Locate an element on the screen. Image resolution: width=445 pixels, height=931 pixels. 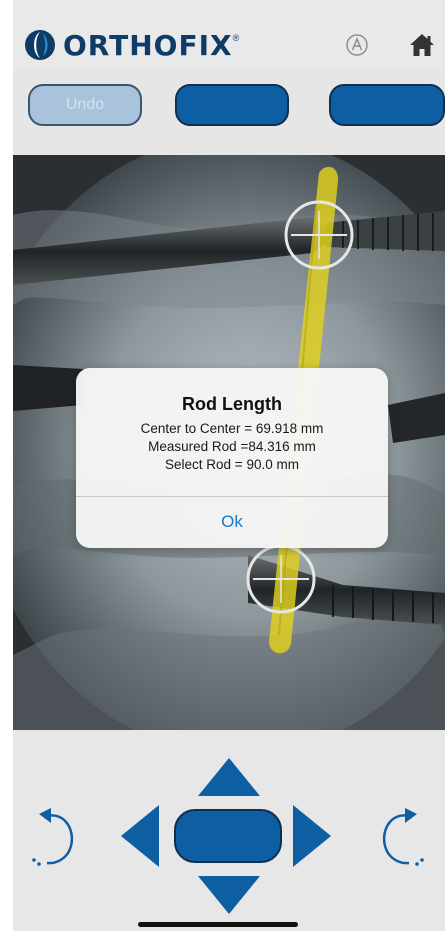
header-bar: ORTHOFIX ® is located at coordinates (229, 35).